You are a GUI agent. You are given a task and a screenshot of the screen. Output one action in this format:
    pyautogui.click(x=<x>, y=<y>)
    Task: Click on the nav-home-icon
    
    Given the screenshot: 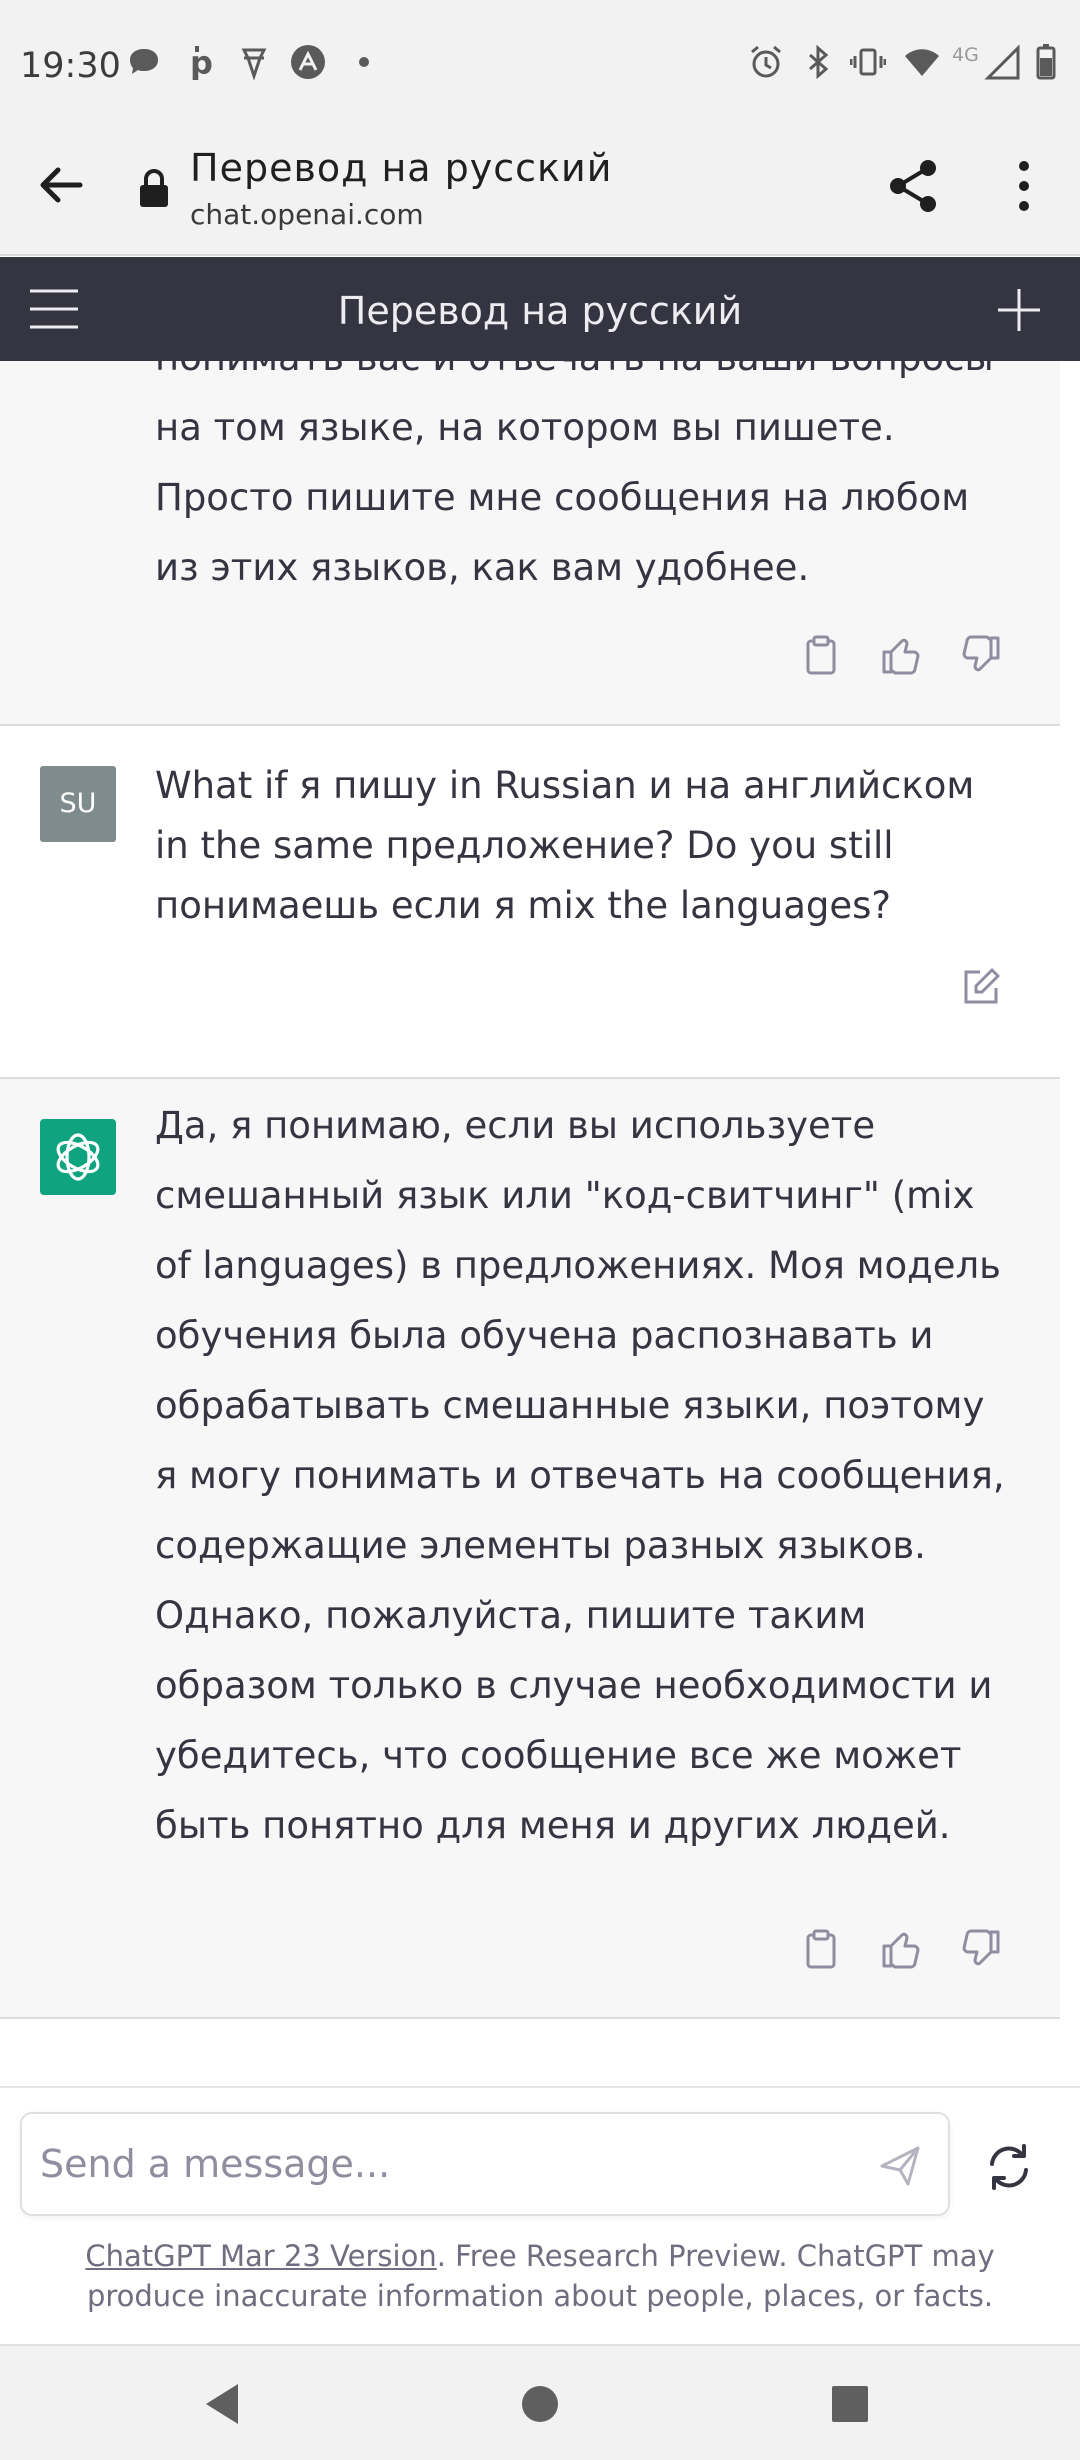 What is the action you would take?
    pyautogui.click(x=540, y=2404)
    